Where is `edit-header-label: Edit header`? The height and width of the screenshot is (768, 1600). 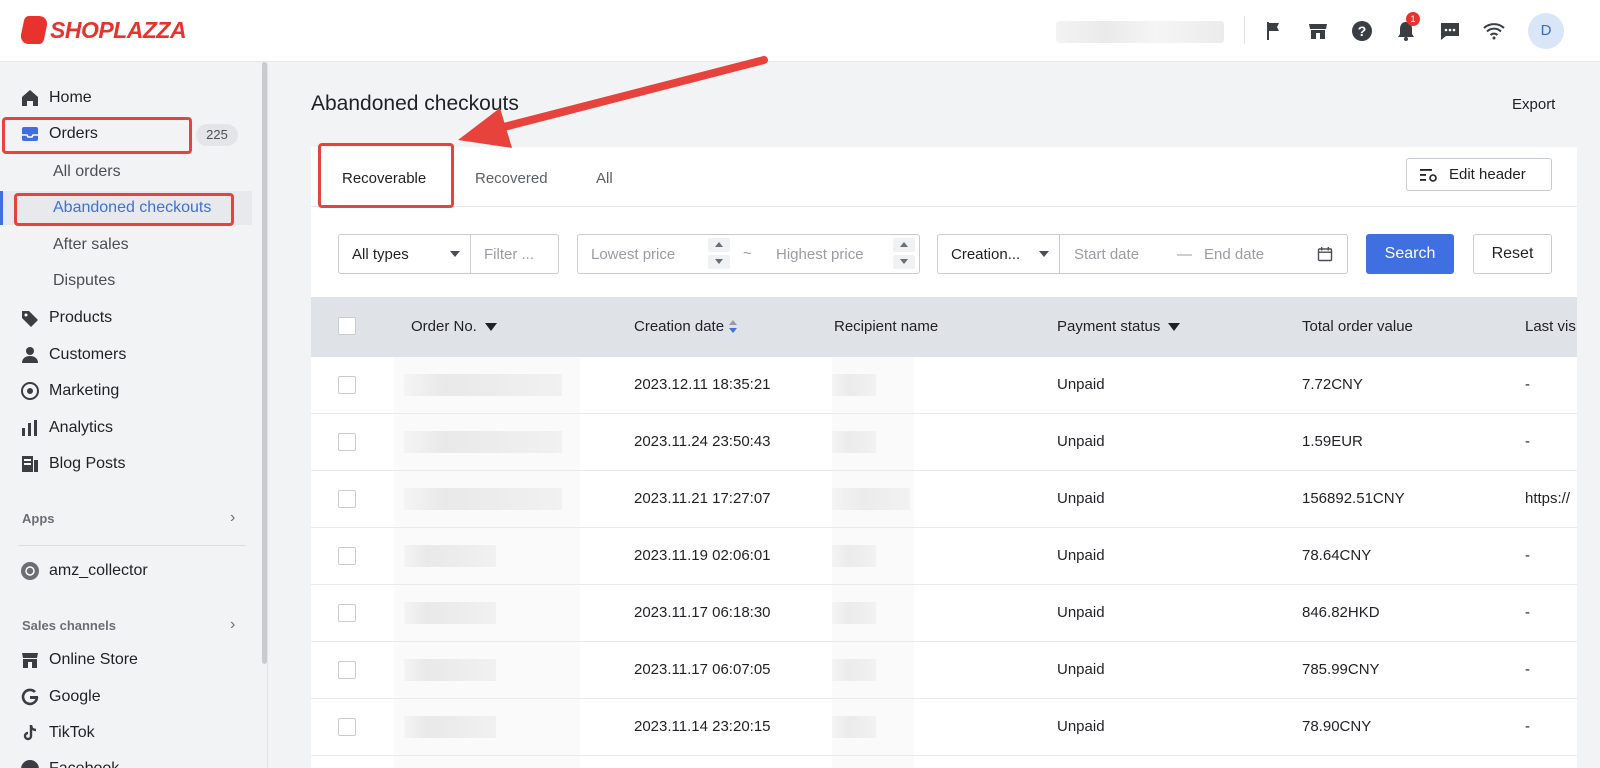
edit-header-label: Edit header is located at coordinates (1487, 174).